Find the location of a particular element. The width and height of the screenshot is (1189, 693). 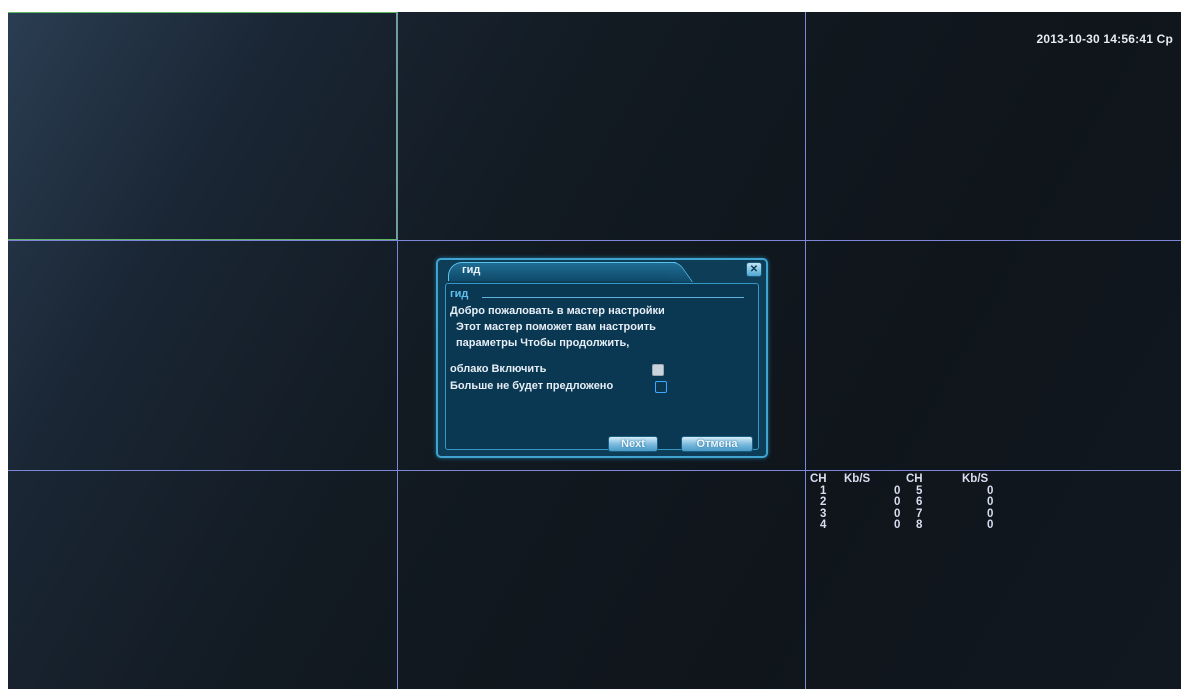

section-title: гид is located at coordinates (459, 294).